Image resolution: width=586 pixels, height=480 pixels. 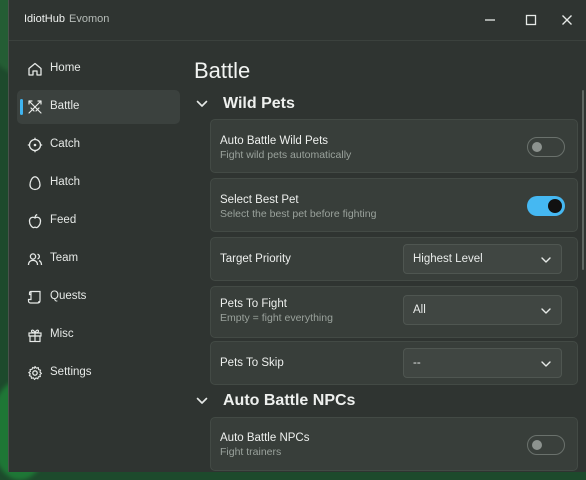 I want to click on section-title: Auto Battle NPCs, so click(x=289, y=400).